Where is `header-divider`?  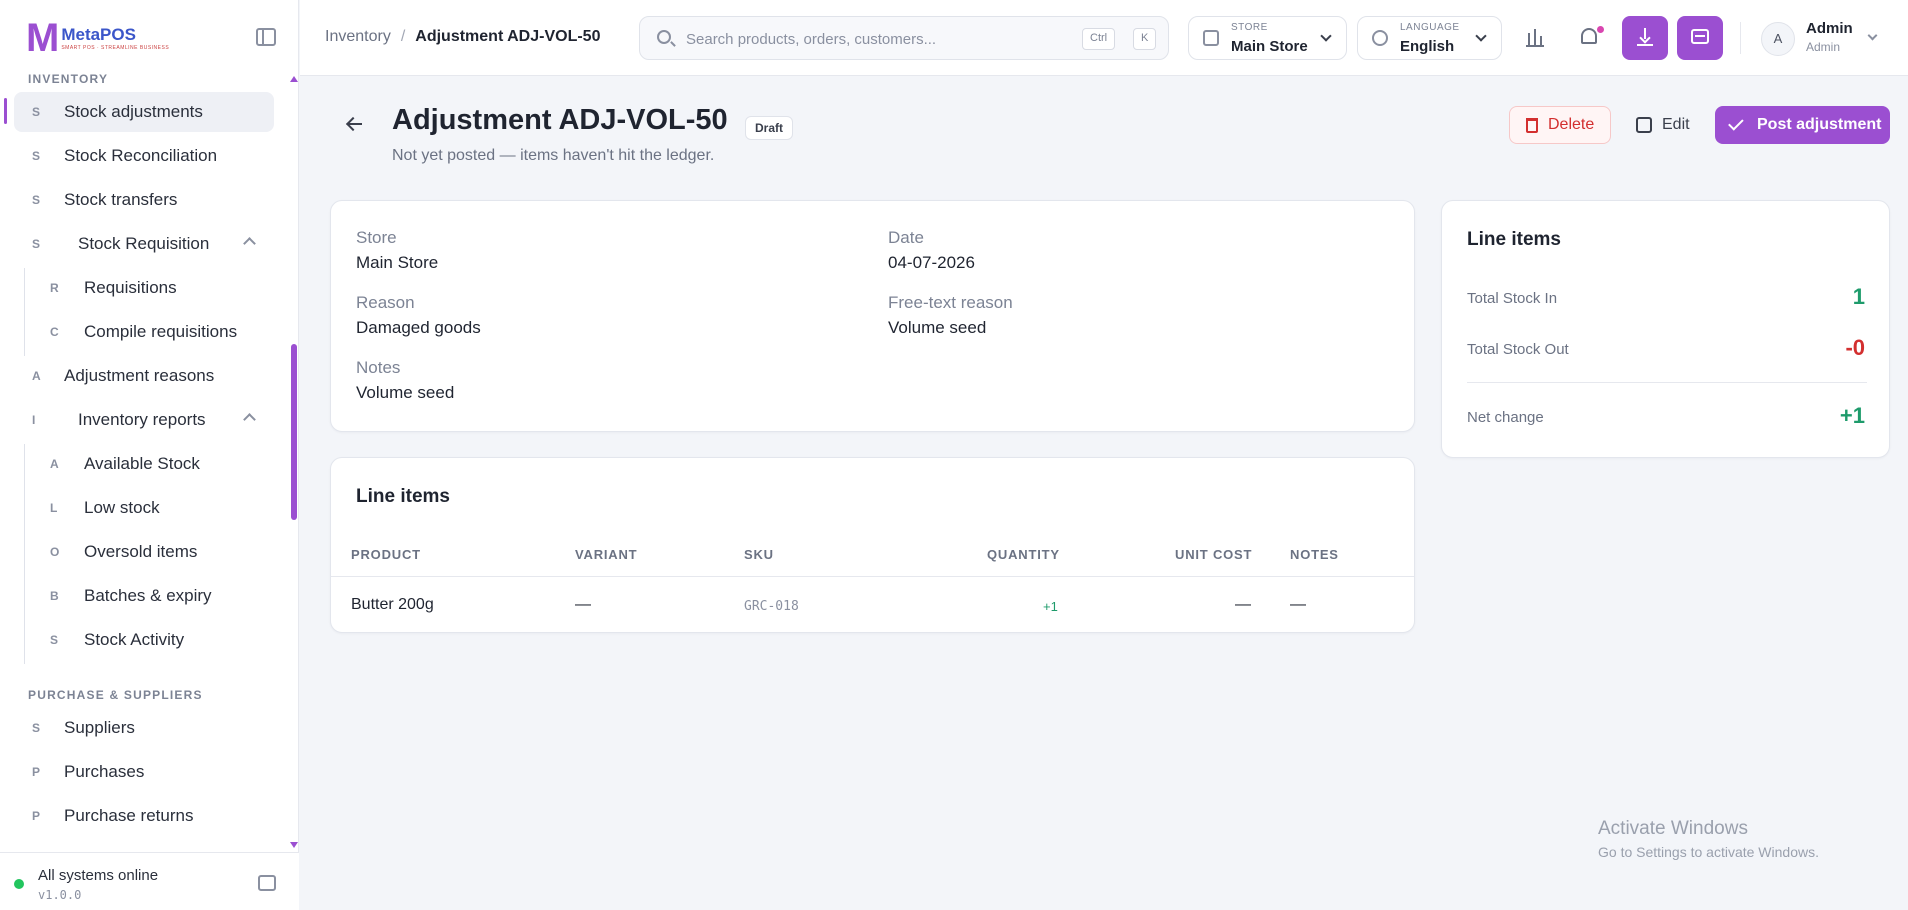
header-divider is located at coordinates (1740, 38).